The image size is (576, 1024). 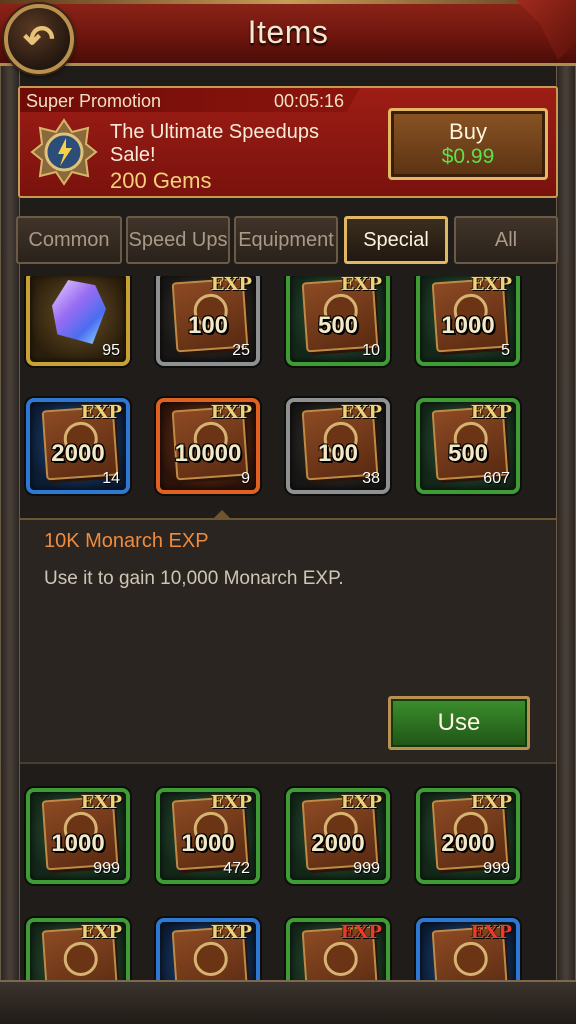 I want to click on right-frame, so click(x=566, y=544).